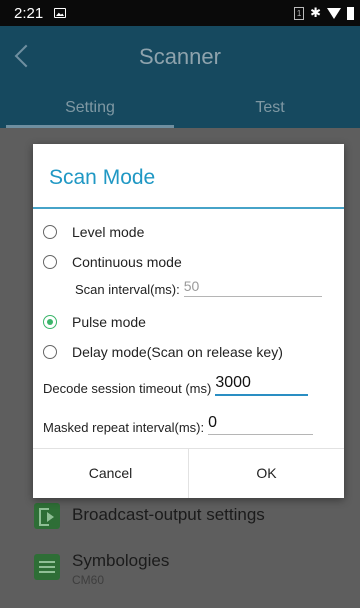 Image resolution: width=360 pixels, height=608 pixels. What do you see at coordinates (188, 208) in the screenshot?
I see `title-divider` at bounding box center [188, 208].